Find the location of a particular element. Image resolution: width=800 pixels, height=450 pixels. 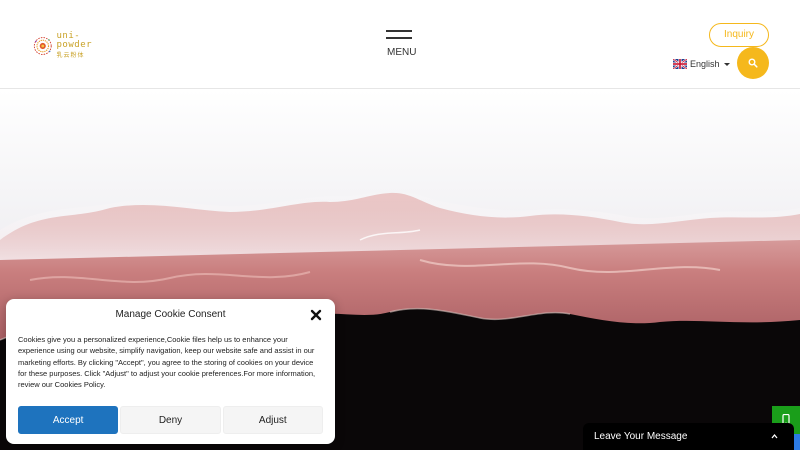

hamburger-icon is located at coordinates (399, 31).